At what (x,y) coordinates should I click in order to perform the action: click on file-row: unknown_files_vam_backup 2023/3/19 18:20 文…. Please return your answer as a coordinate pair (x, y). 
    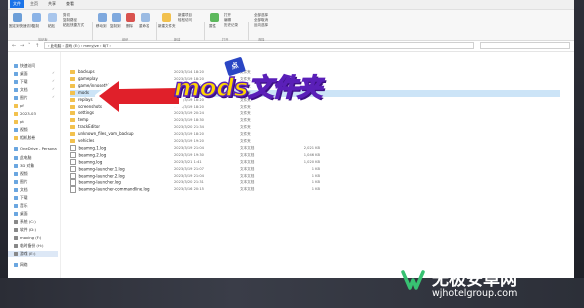
    Looking at the image, I should click on (315, 134).